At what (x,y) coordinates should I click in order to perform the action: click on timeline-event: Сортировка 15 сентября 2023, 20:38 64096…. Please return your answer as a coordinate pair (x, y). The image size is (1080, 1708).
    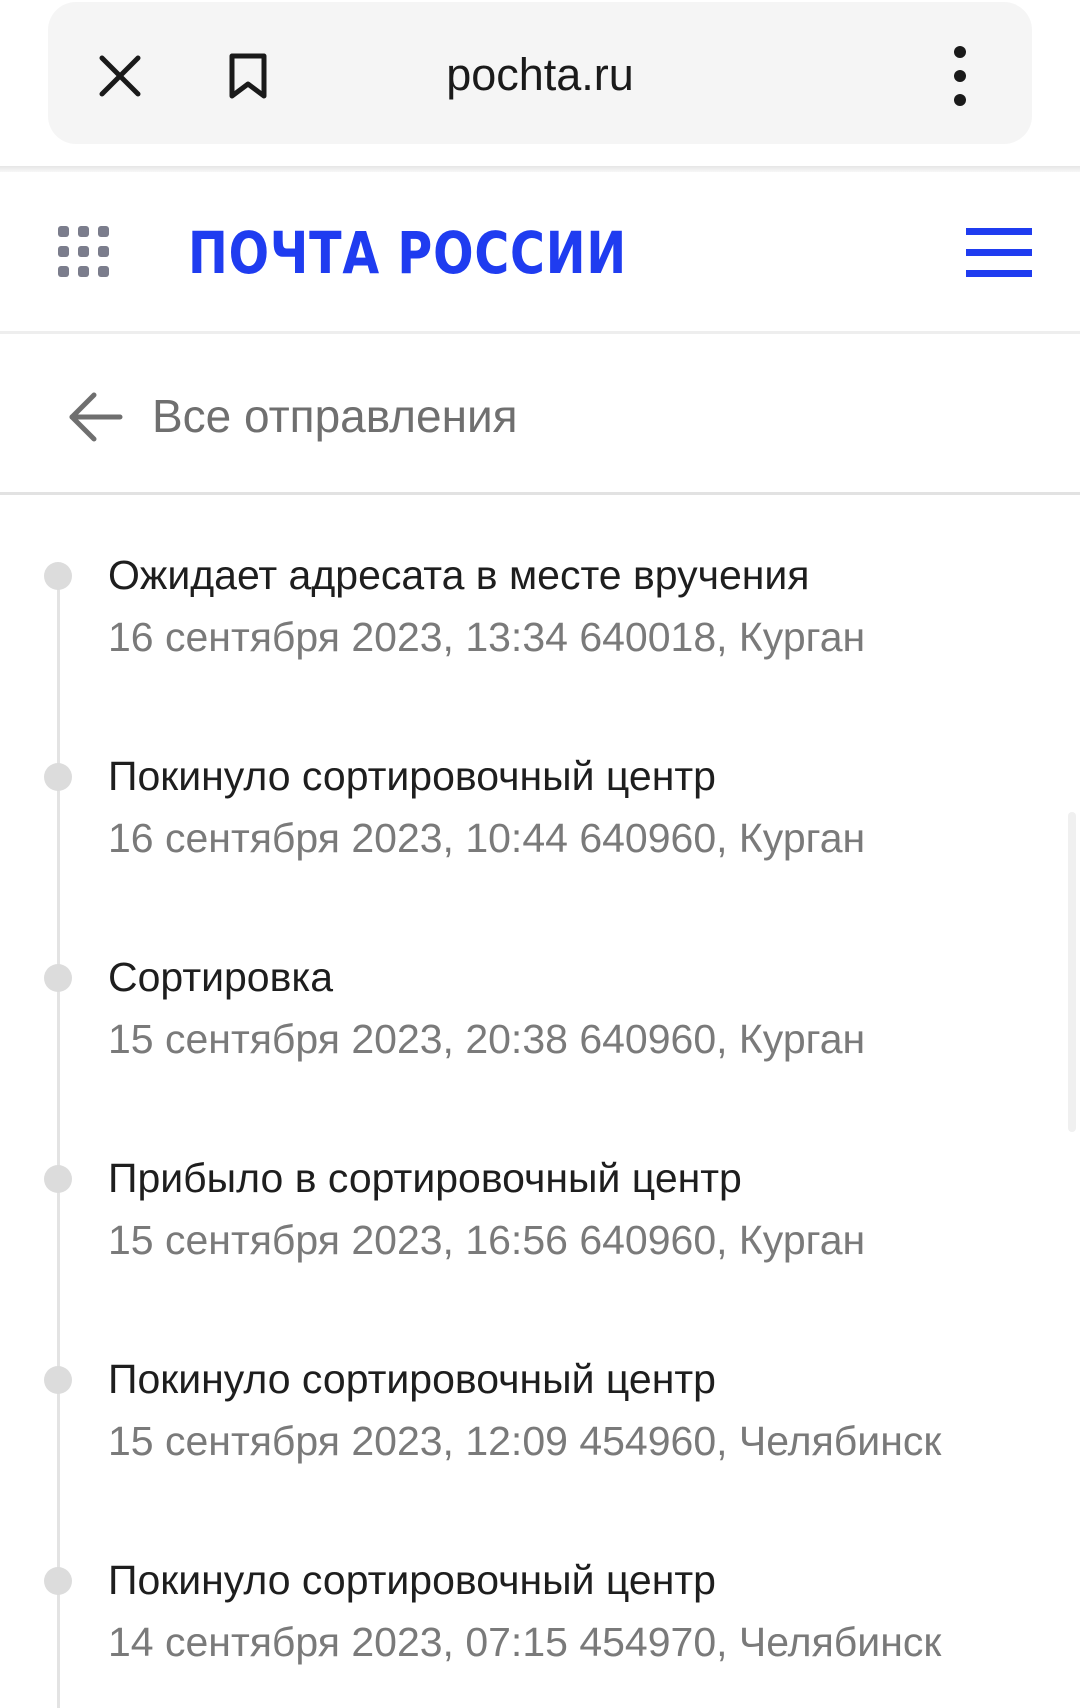
    Looking at the image, I should click on (540, 990).